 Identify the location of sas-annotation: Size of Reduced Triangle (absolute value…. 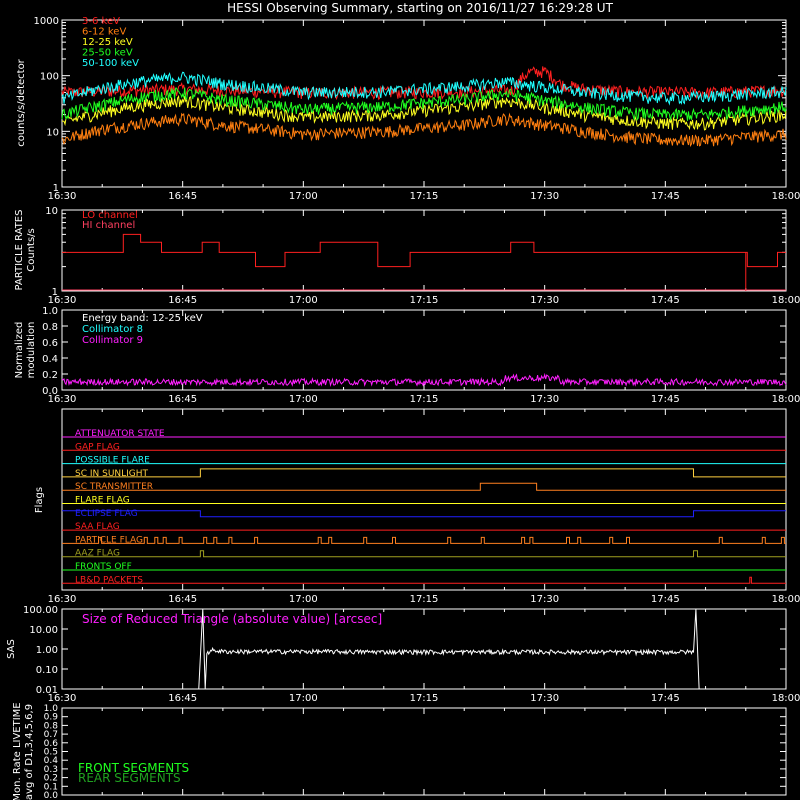
(232, 619).